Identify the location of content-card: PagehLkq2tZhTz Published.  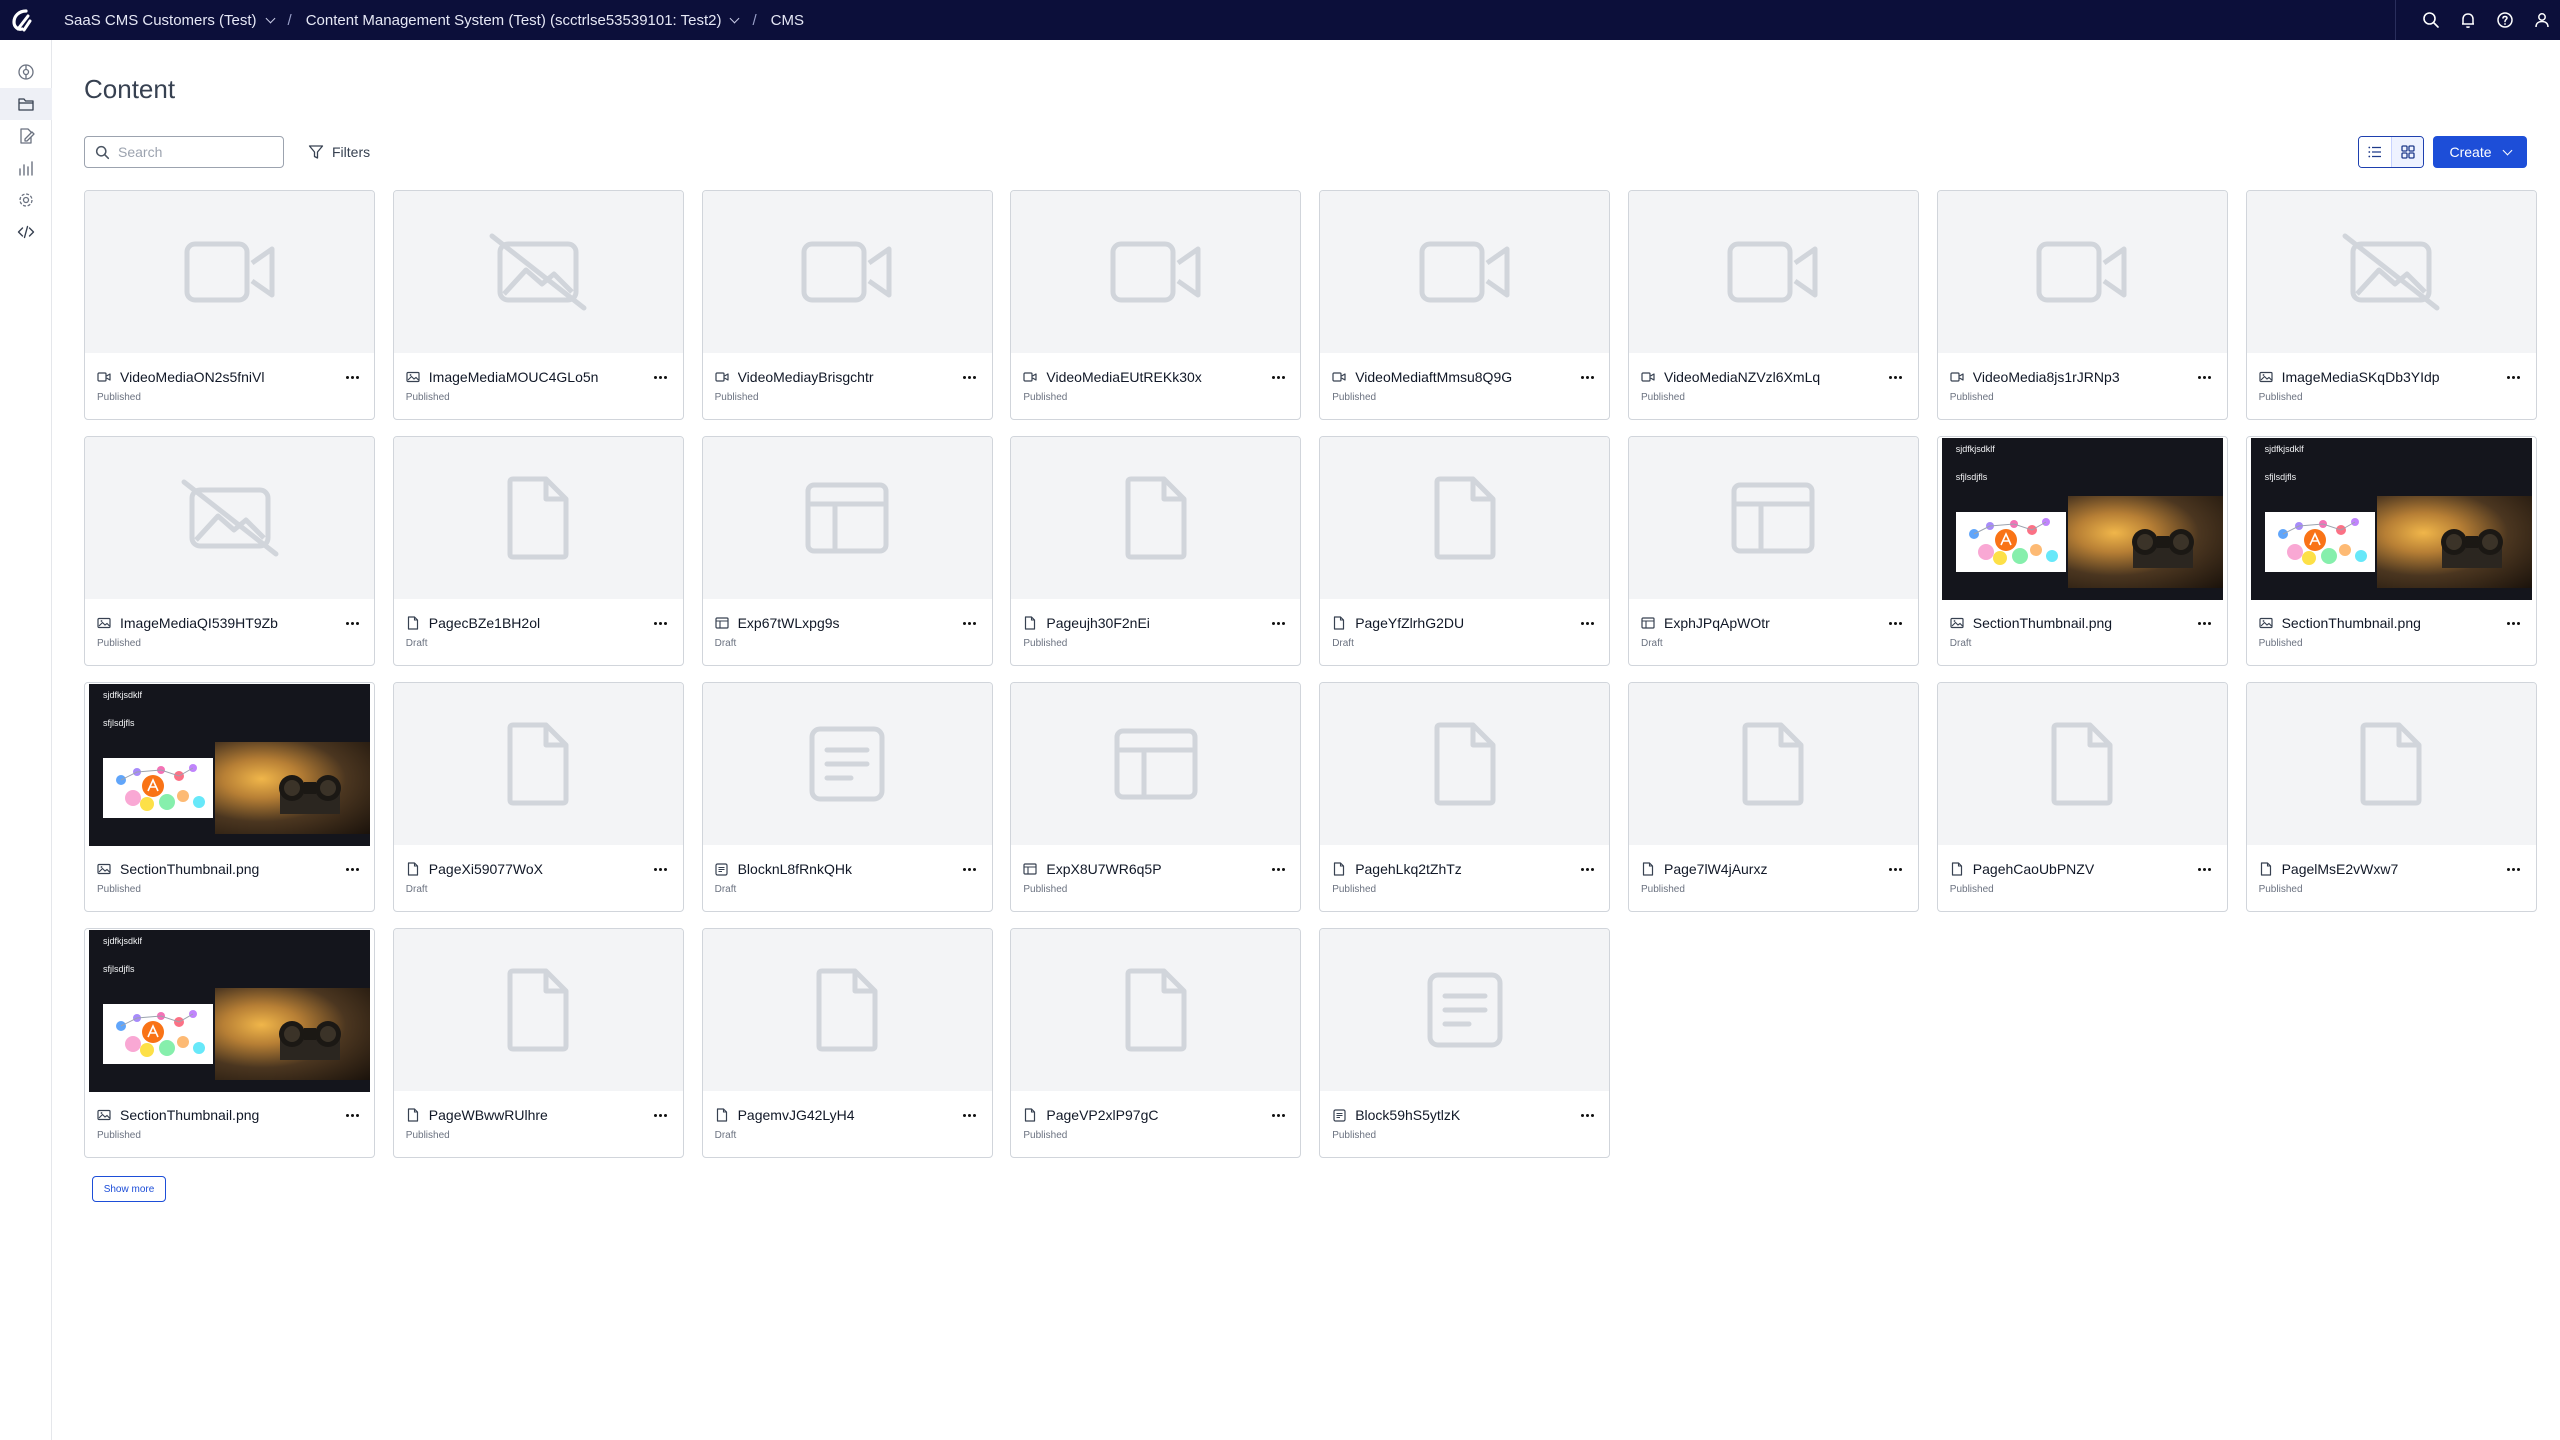
(1465, 797).